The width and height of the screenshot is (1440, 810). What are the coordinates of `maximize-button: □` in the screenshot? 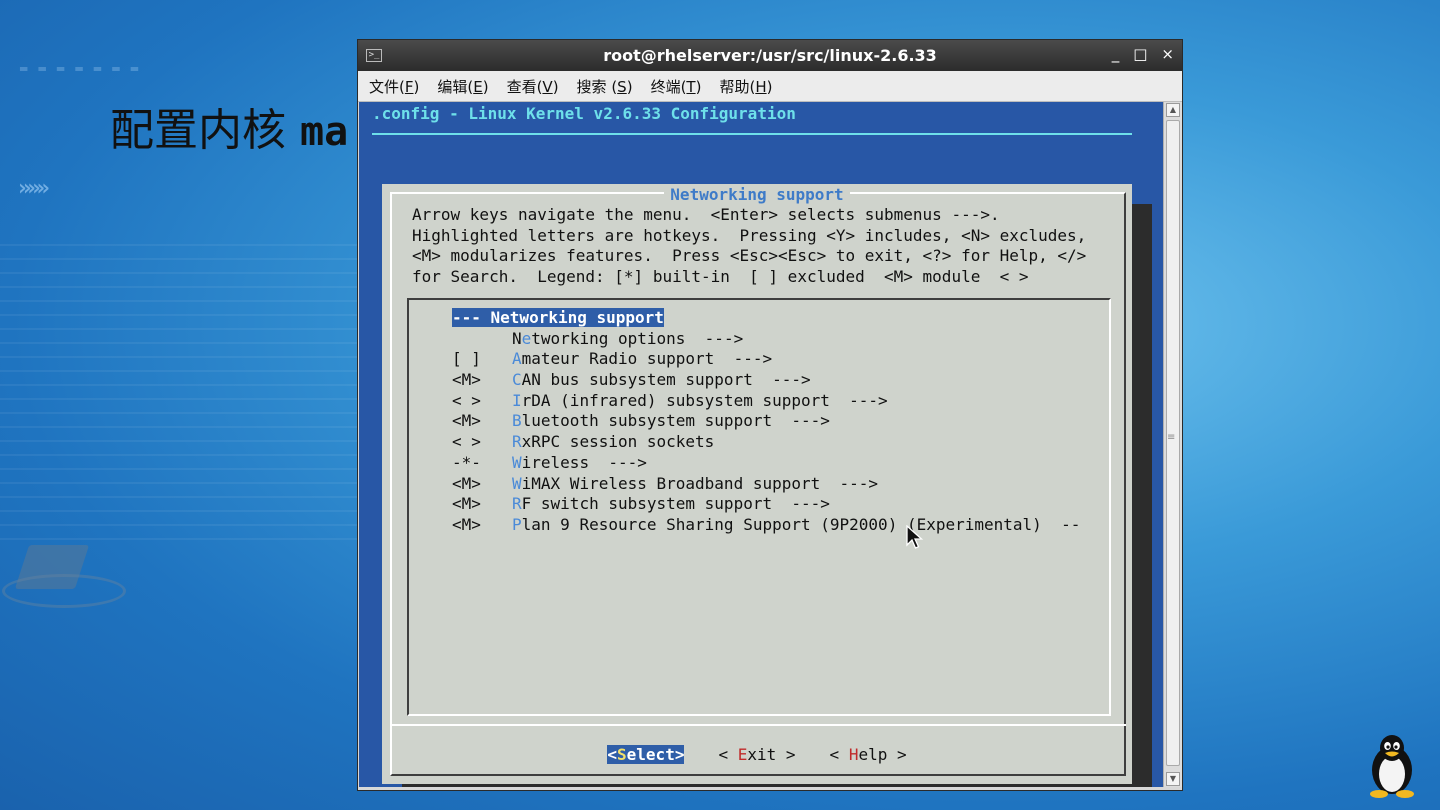 It's located at (1140, 54).